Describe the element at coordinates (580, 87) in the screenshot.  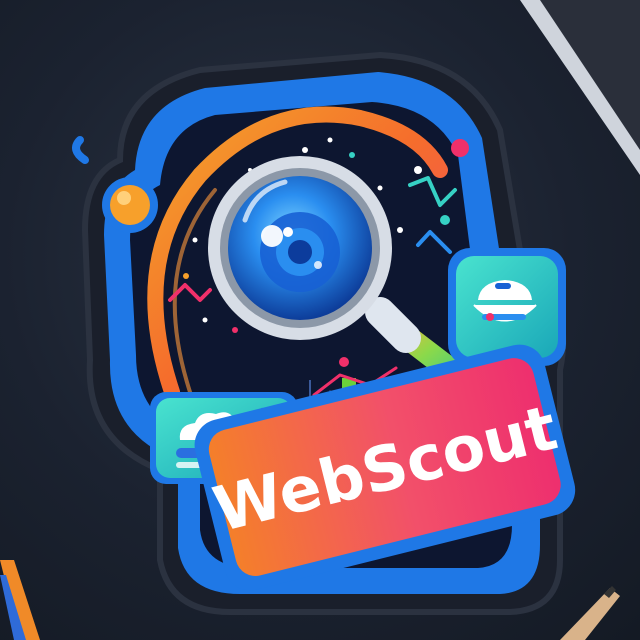
I see `laptop-corner` at that location.